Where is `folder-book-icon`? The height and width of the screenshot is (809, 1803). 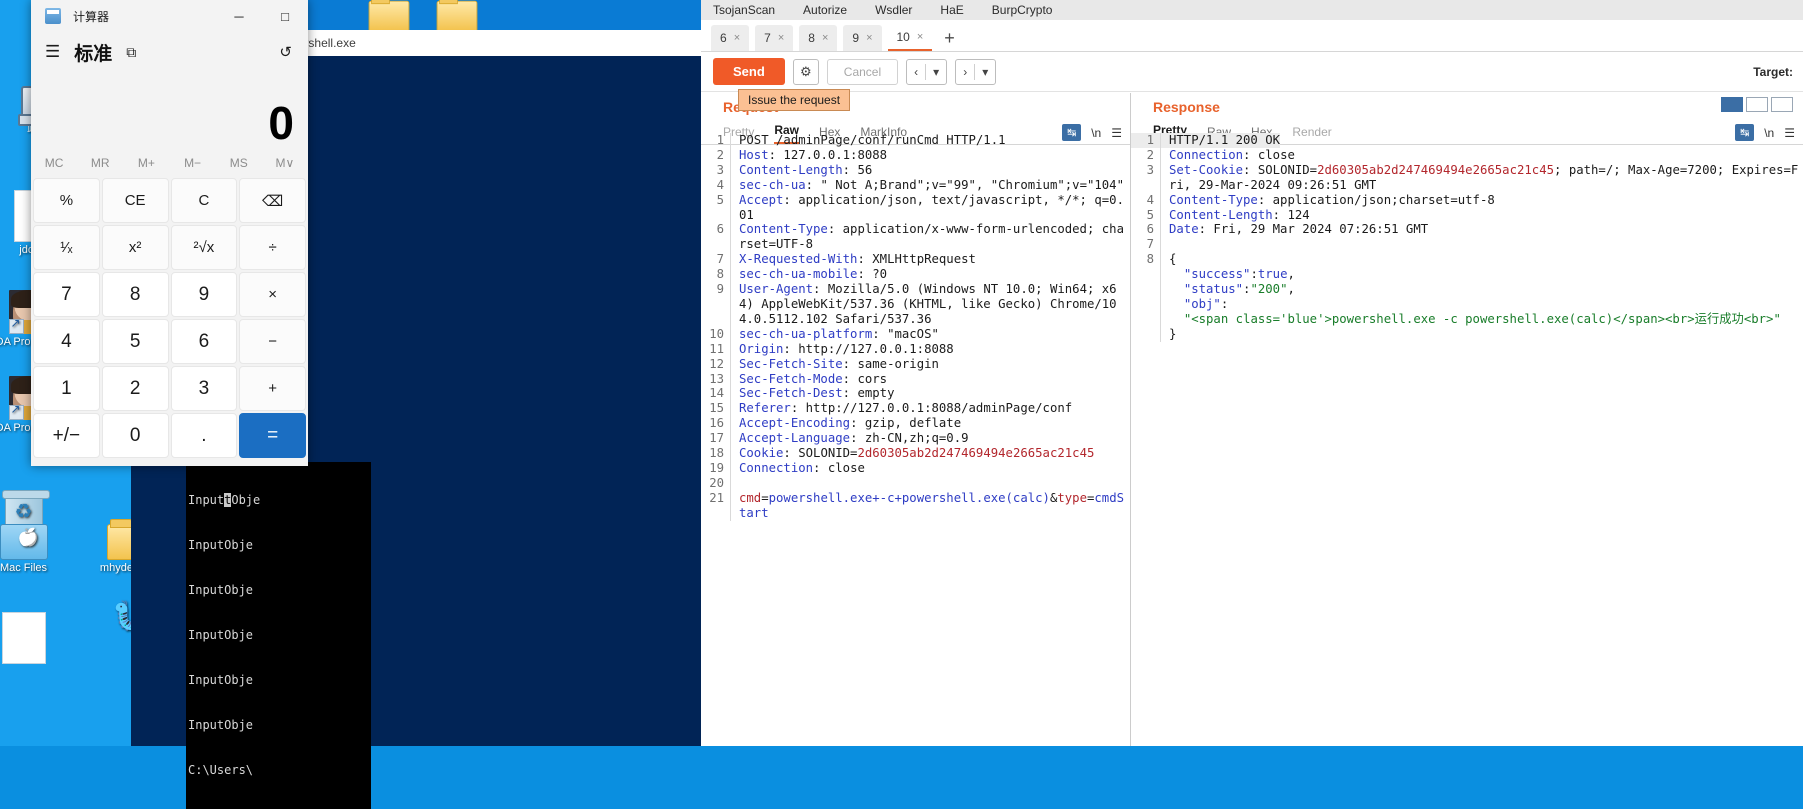 folder-book-icon is located at coordinates (457, 16).